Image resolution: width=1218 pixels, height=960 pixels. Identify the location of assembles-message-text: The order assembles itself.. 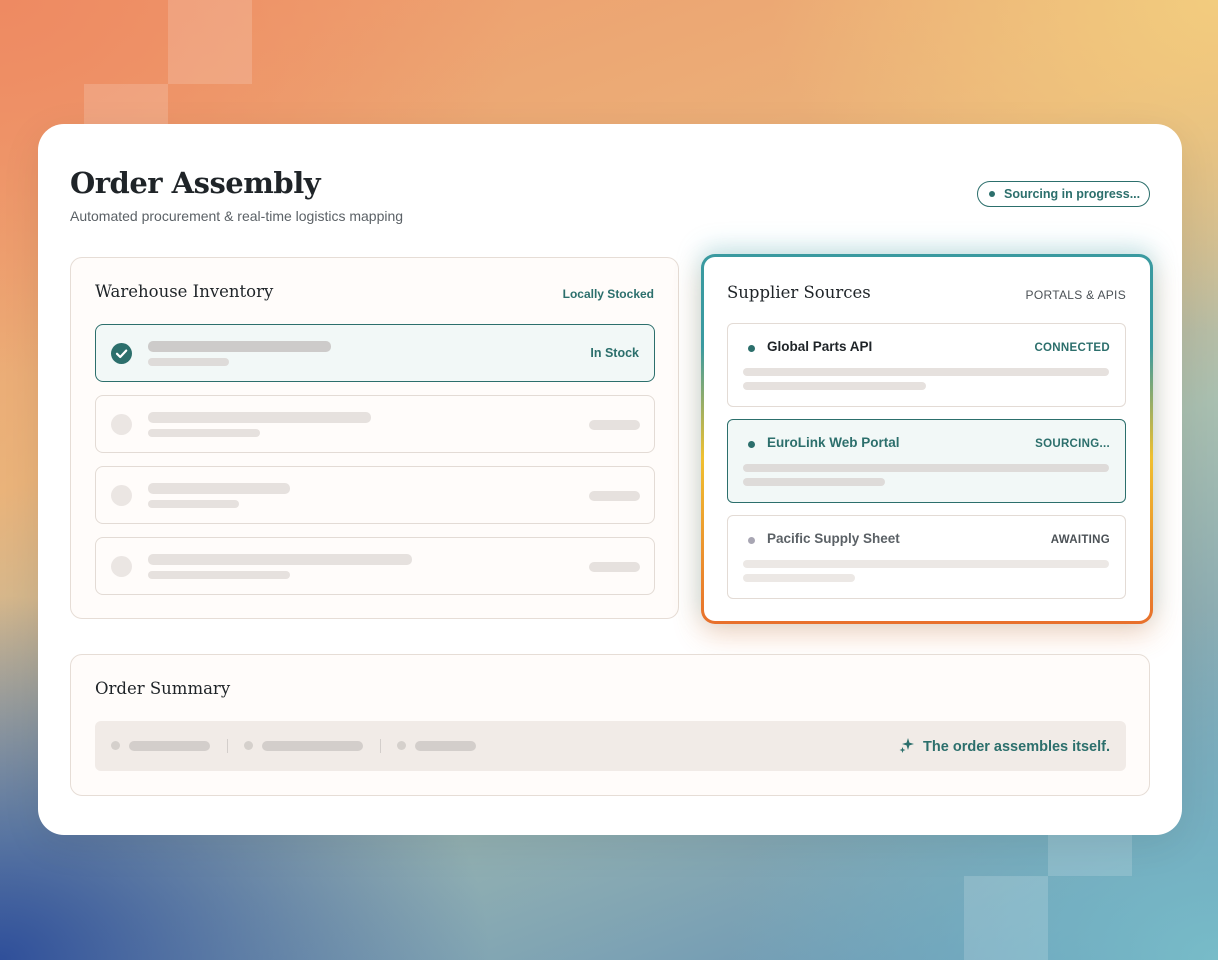
(1016, 747).